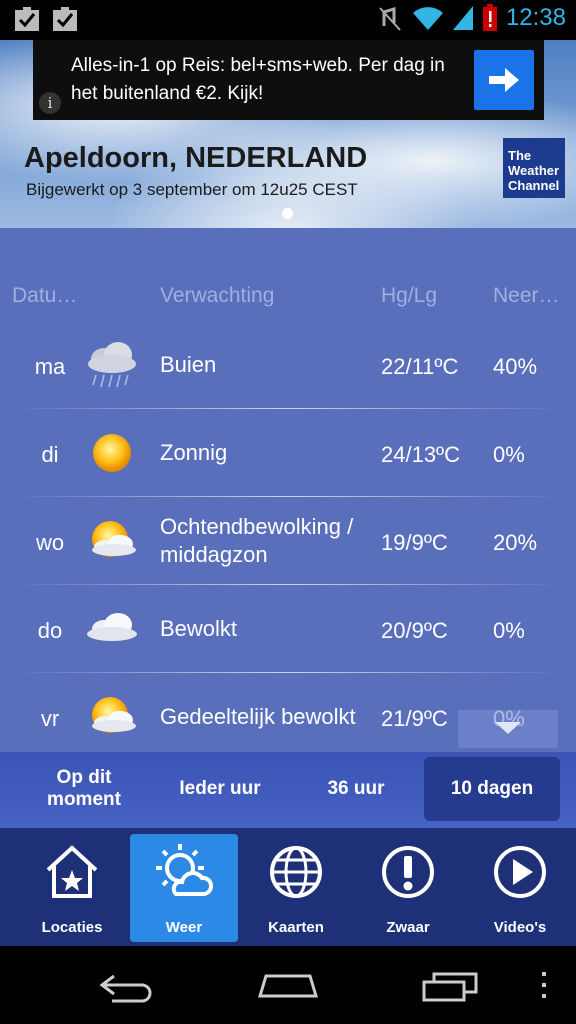  What do you see at coordinates (220, 789) in the screenshot?
I see `tab-hourly: Ieder uur` at bounding box center [220, 789].